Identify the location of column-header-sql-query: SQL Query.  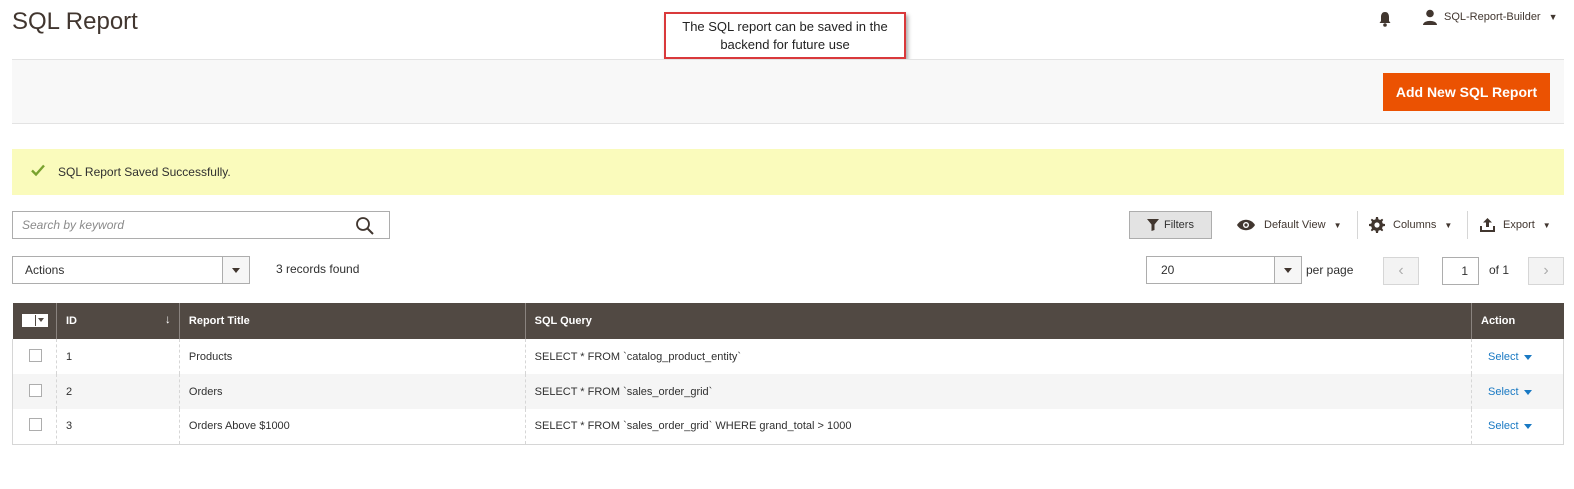
(998, 321).